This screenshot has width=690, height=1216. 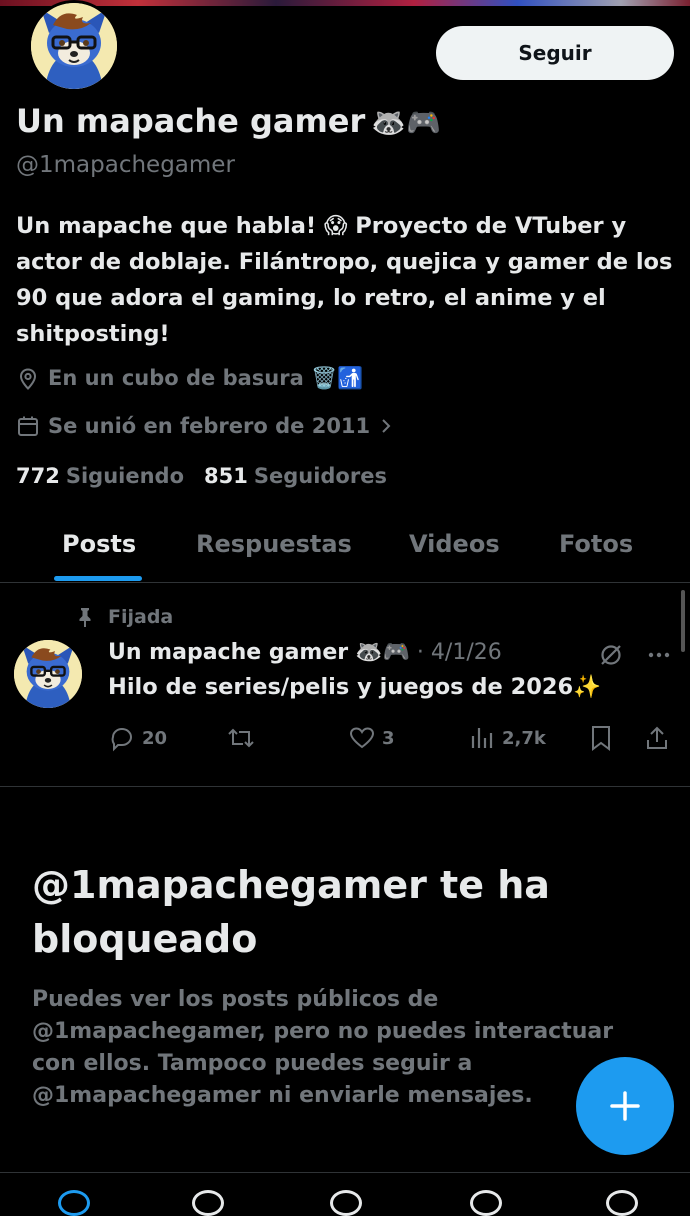 I want to click on more-options-icon, so click(x=659, y=655).